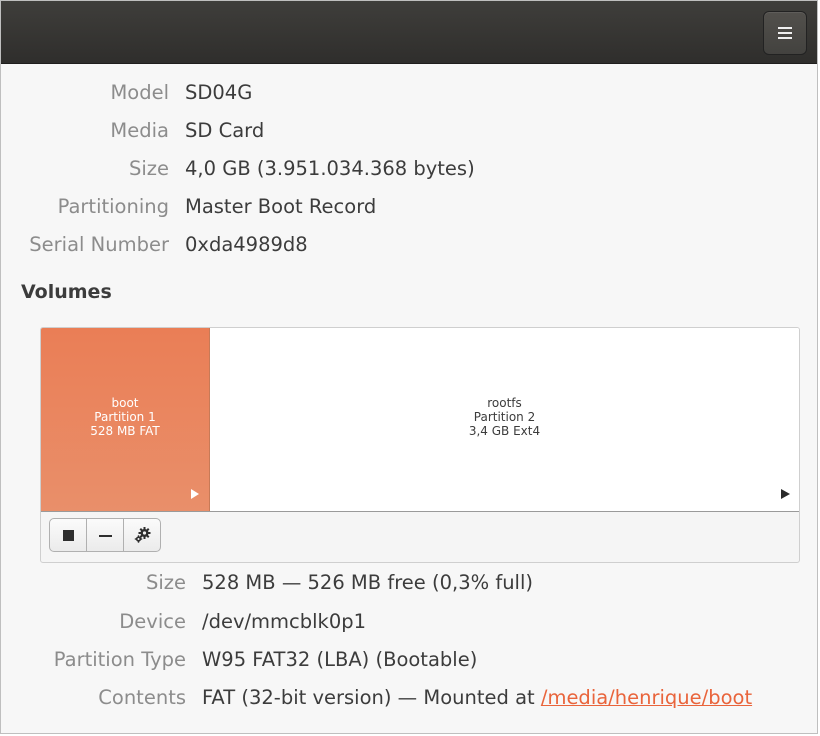 The image size is (820, 736). I want to click on partition-number: Partition 1, so click(125, 417).